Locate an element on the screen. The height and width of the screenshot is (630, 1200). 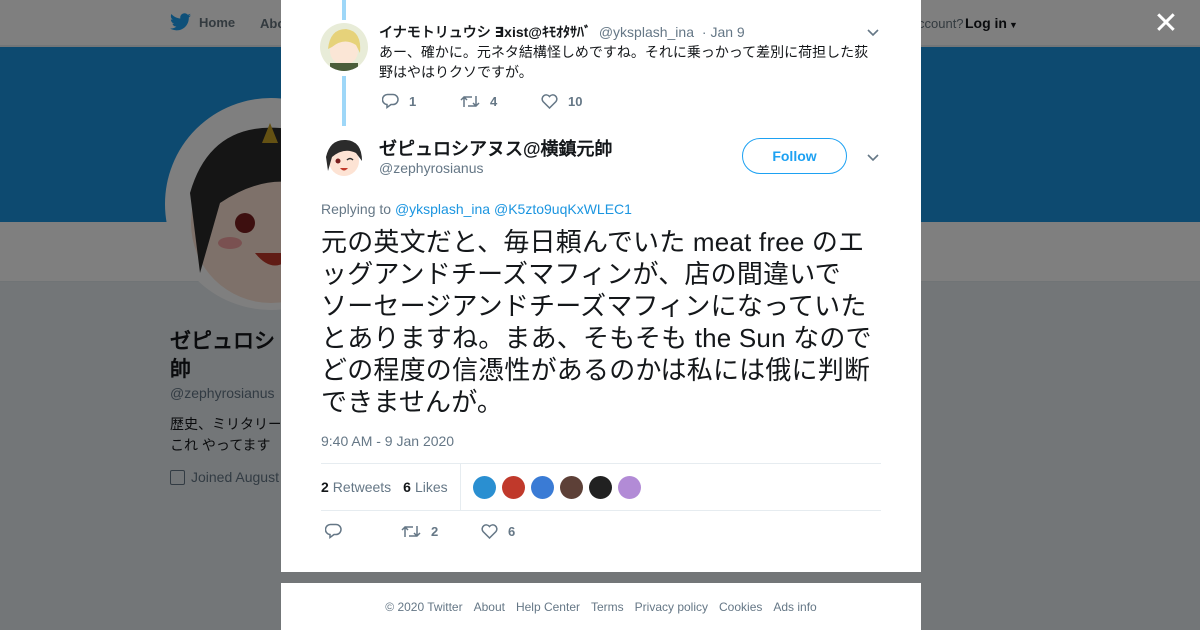
retweets-stat-count: 2 is located at coordinates (325, 487).